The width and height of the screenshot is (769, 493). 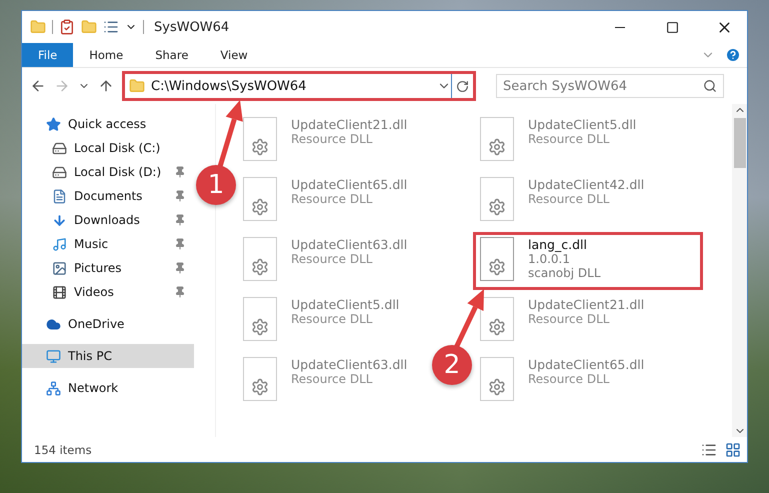 I want to click on item-count: 154 items, so click(x=63, y=449).